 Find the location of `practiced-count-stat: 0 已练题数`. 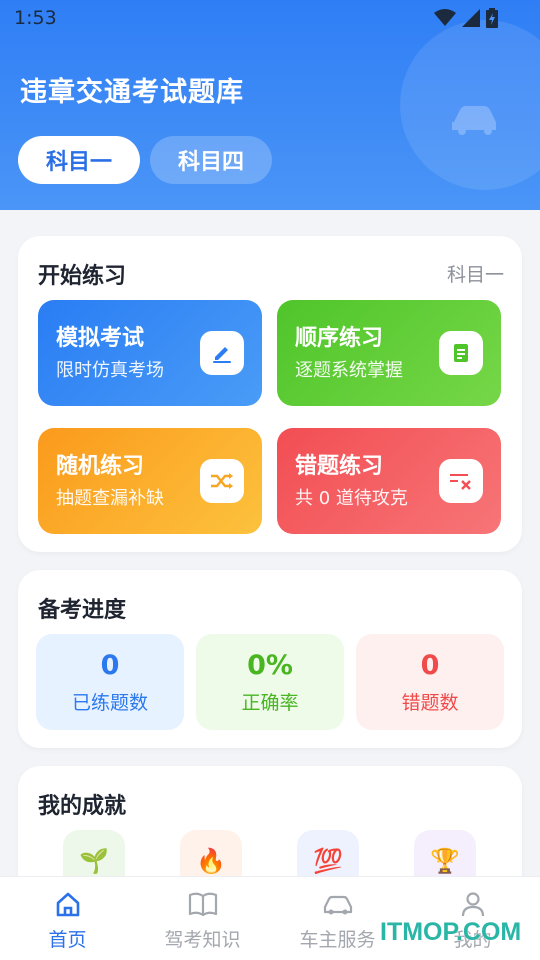

practiced-count-stat: 0 已练题数 is located at coordinates (110, 682).